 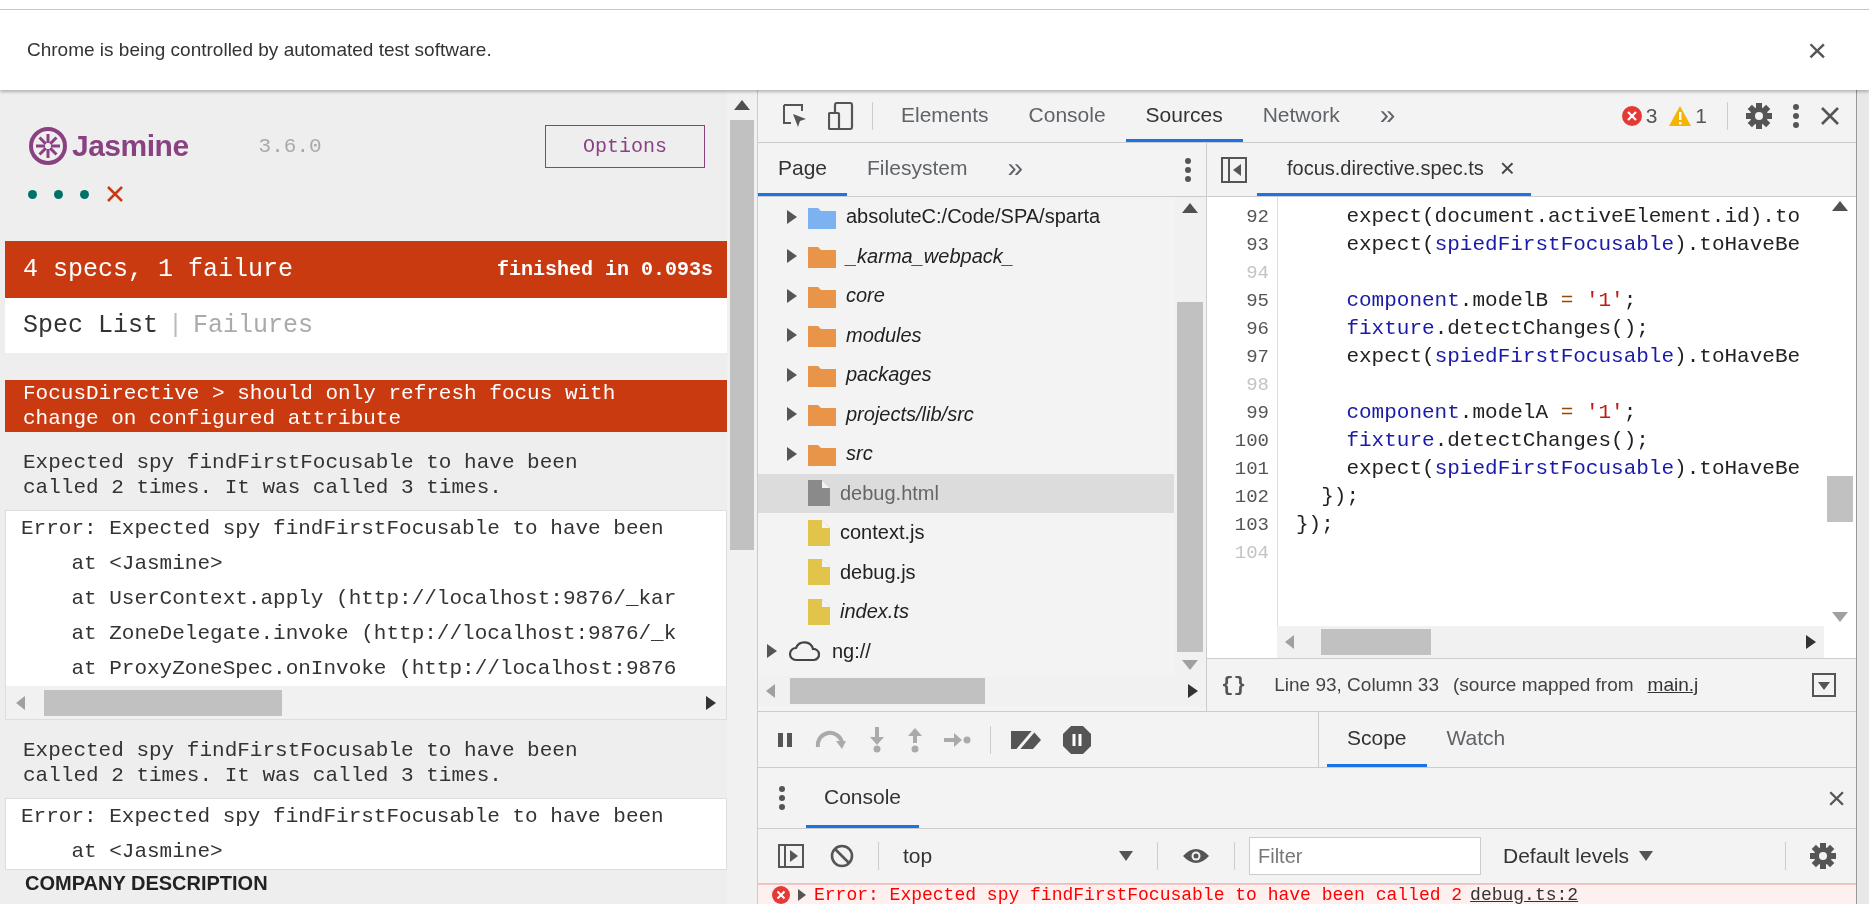 What do you see at coordinates (1862, 497) in the screenshot?
I see `window-scrollbar` at bounding box center [1862, 497].